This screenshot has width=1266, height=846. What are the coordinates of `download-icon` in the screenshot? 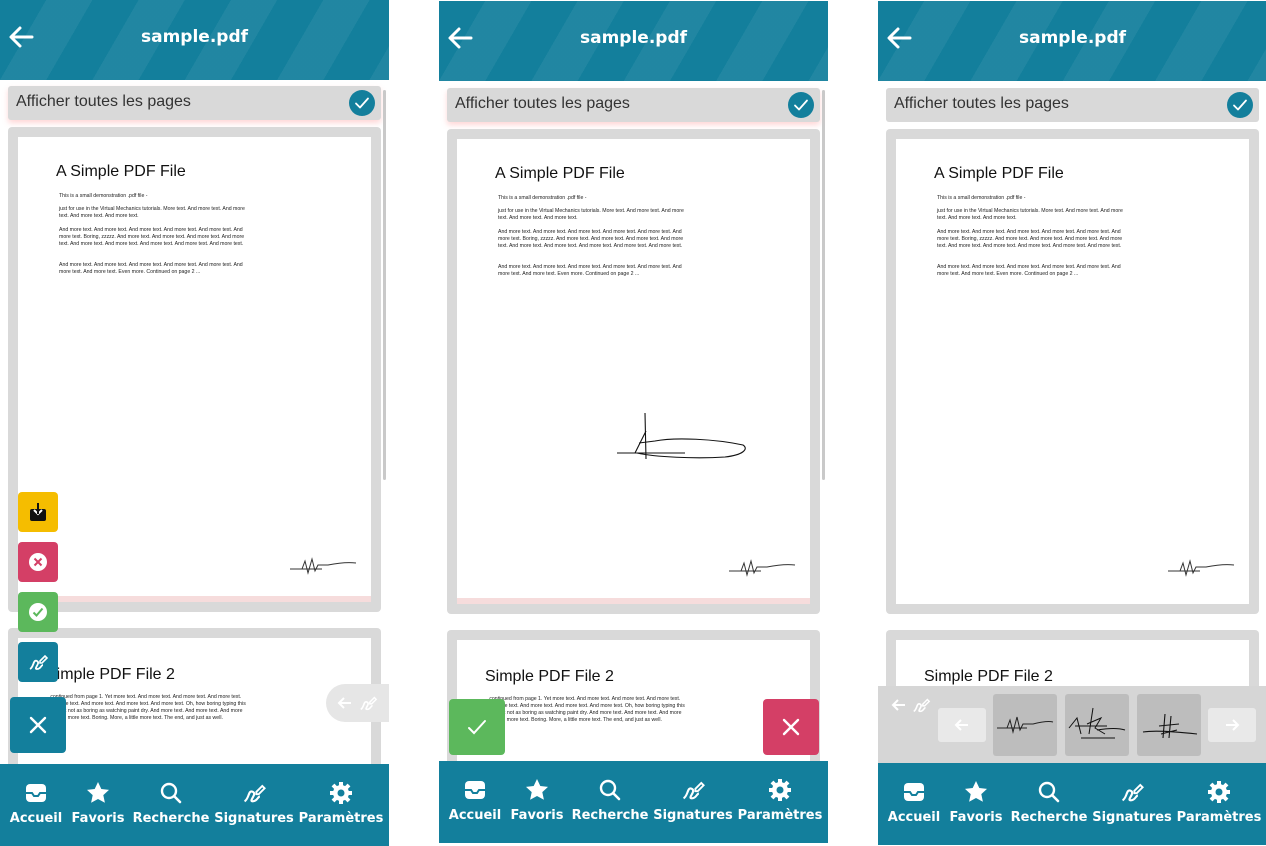 It's located at (38, 512).